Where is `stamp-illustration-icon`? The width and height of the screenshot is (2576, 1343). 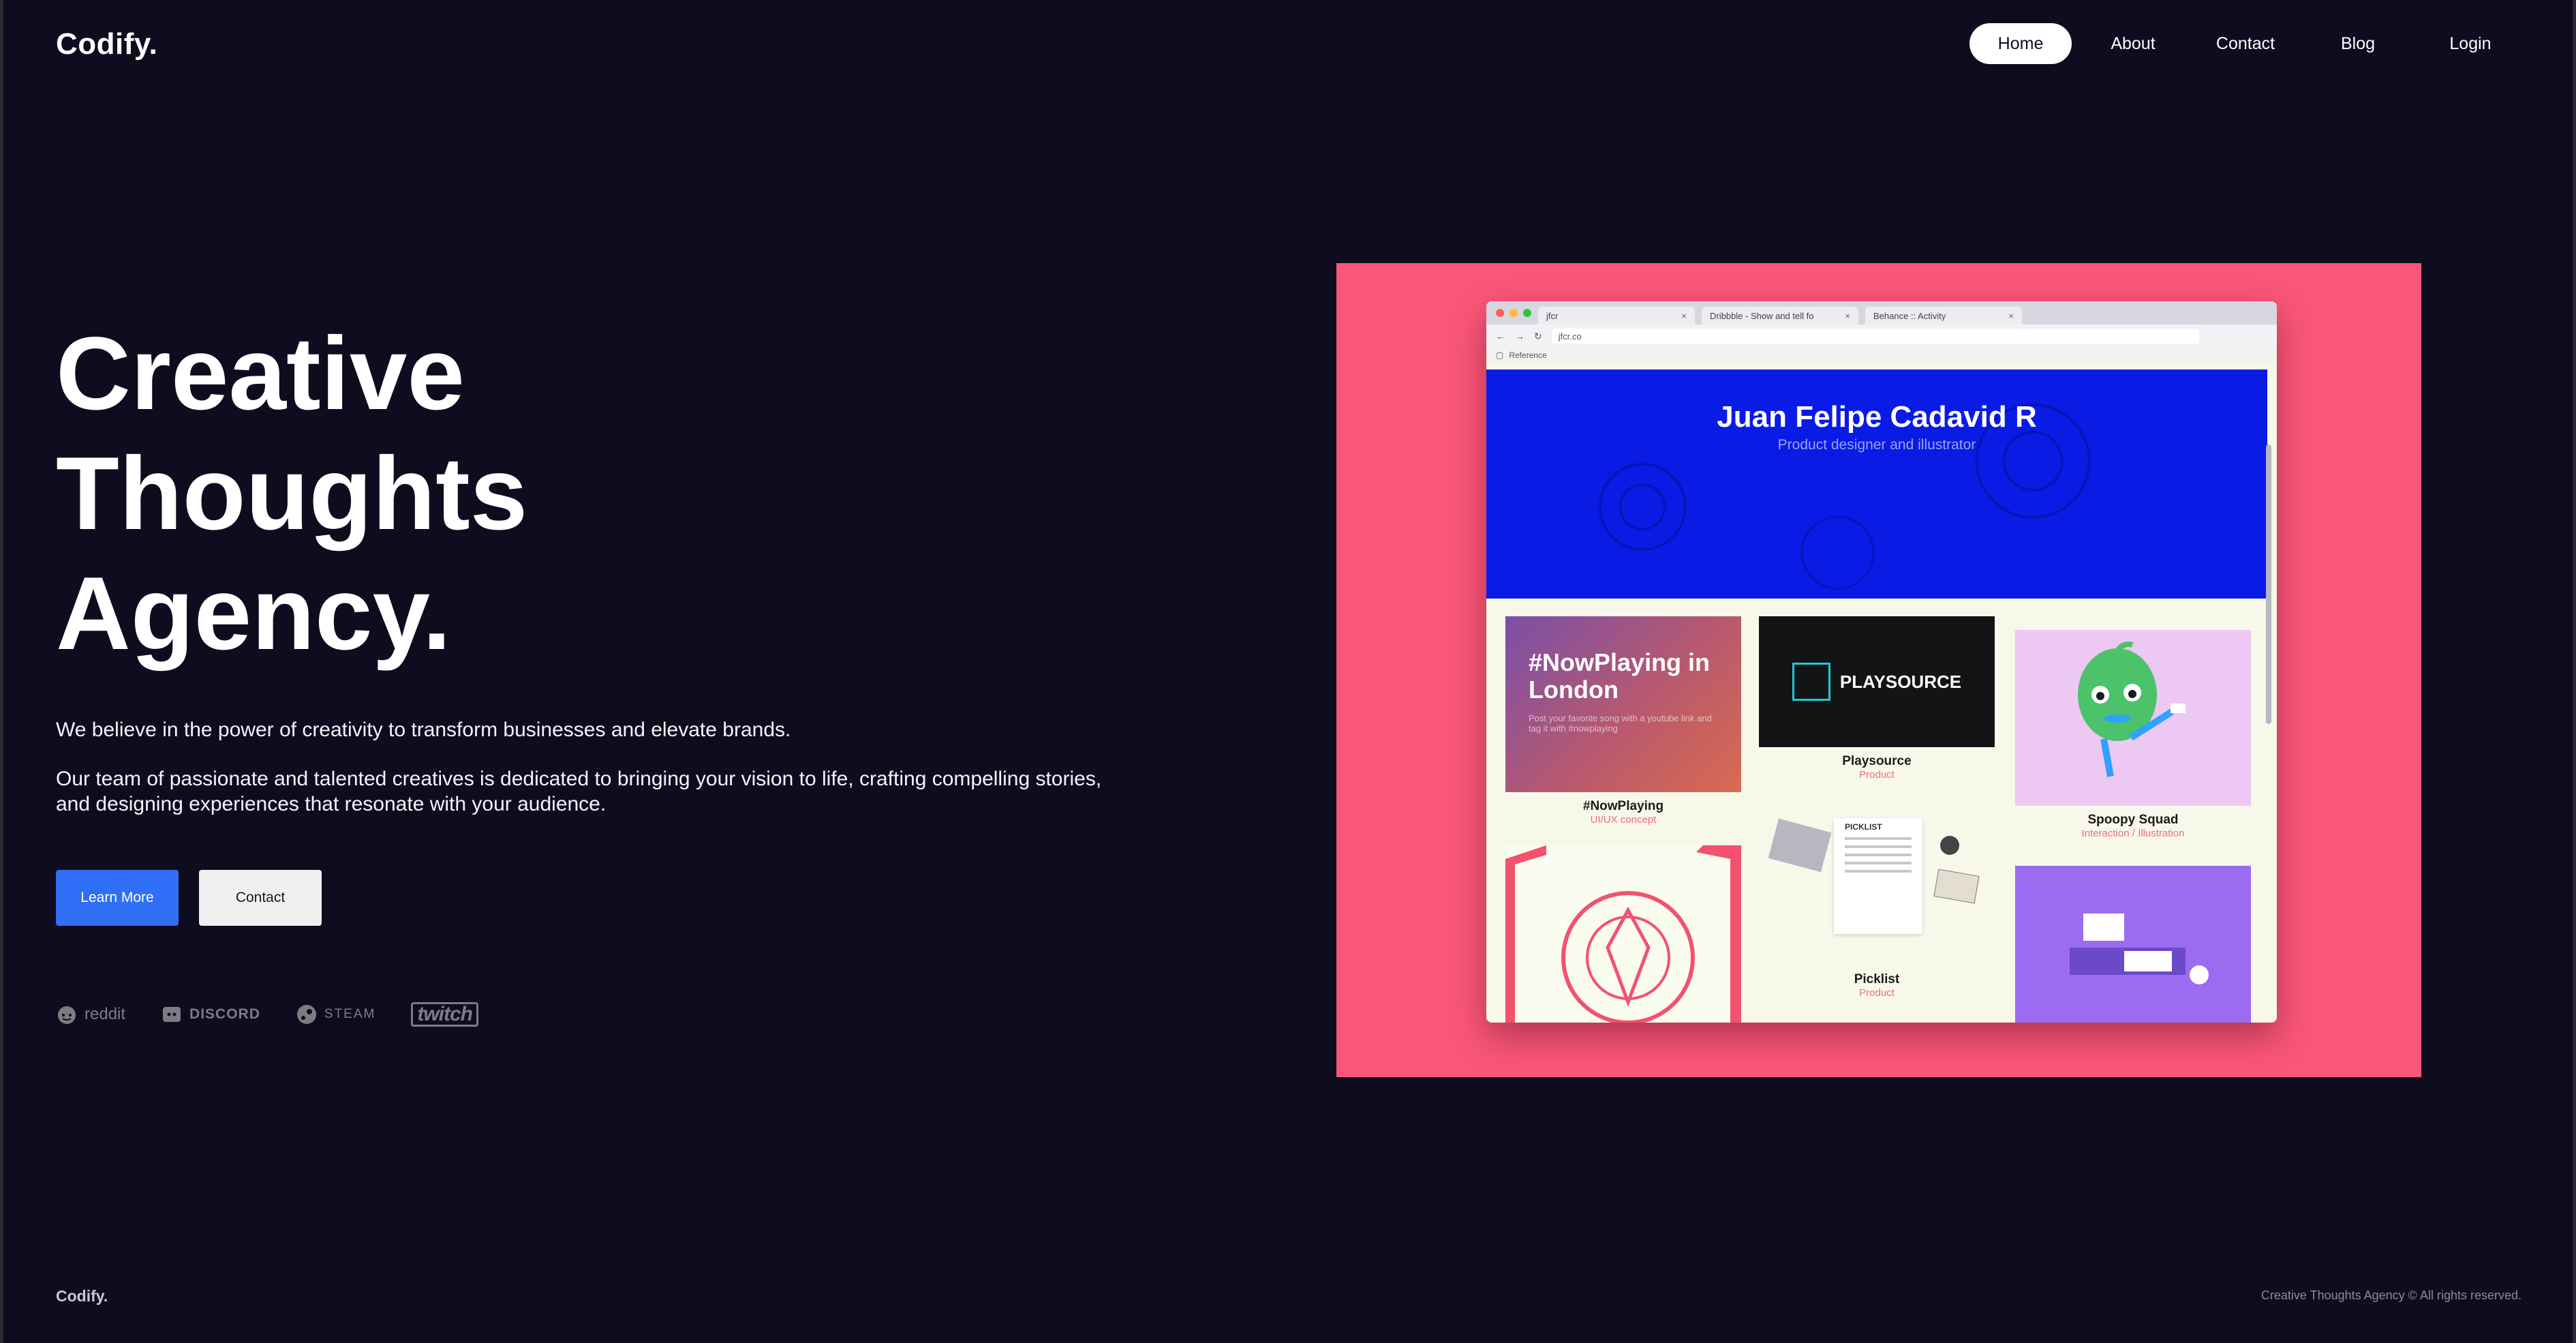
stamp-illustration-icon is located at coordinates (1623, 934).